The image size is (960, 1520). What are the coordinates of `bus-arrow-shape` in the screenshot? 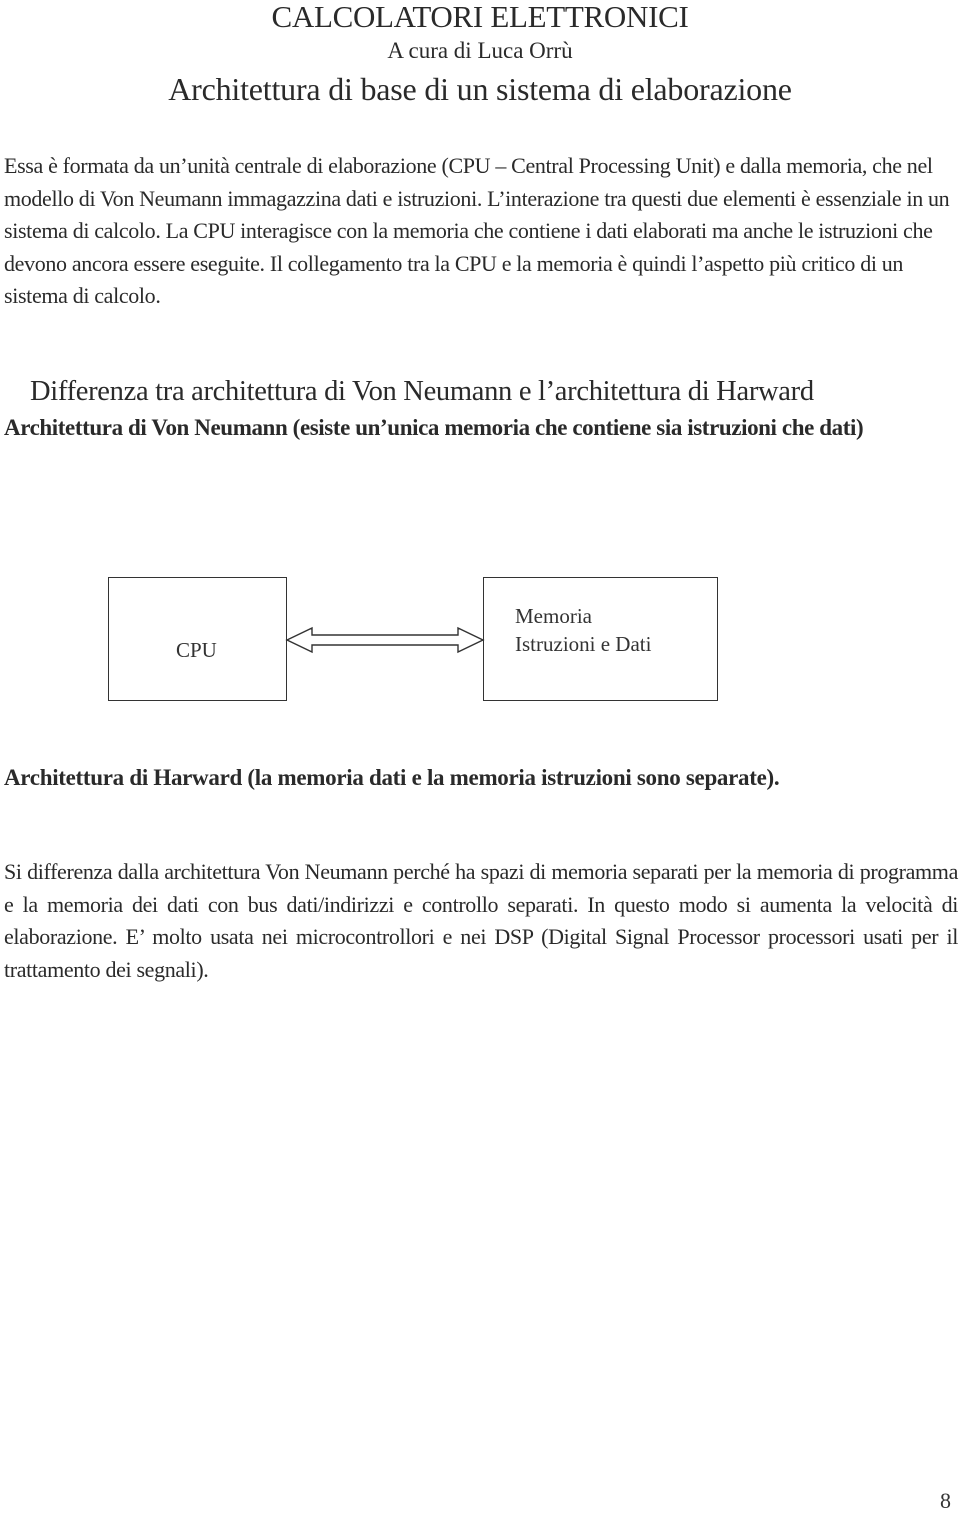 It's located at (385, 640).